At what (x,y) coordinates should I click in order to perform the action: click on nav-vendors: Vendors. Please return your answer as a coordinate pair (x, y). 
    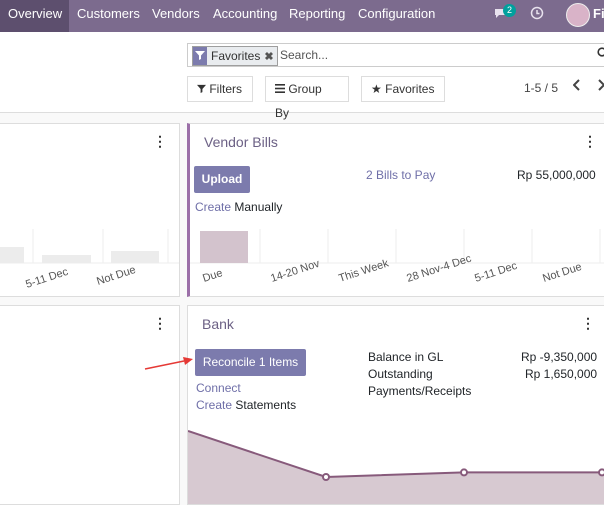
    Looking at the image, I should click on (176, 16).